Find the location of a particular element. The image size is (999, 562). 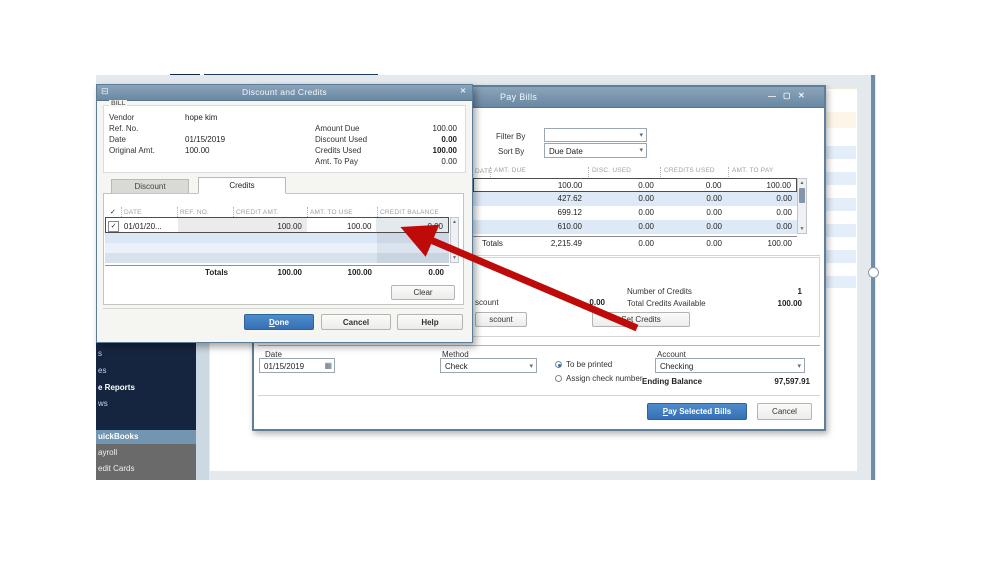

filter-by-dropdown: ▾ is located at coordinates (595, 135).